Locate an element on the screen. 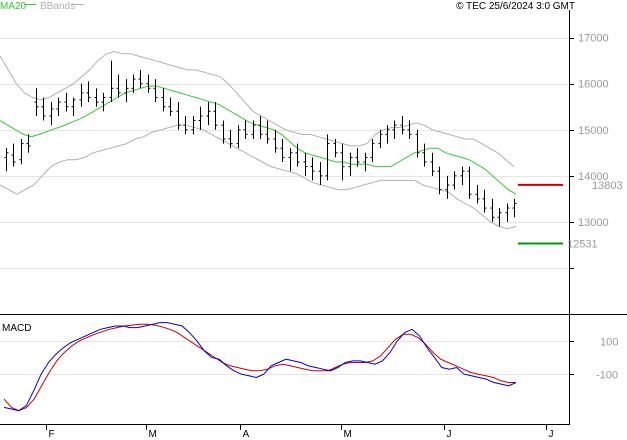  resistance-label: 13803 is located at coordinates (607, 186).